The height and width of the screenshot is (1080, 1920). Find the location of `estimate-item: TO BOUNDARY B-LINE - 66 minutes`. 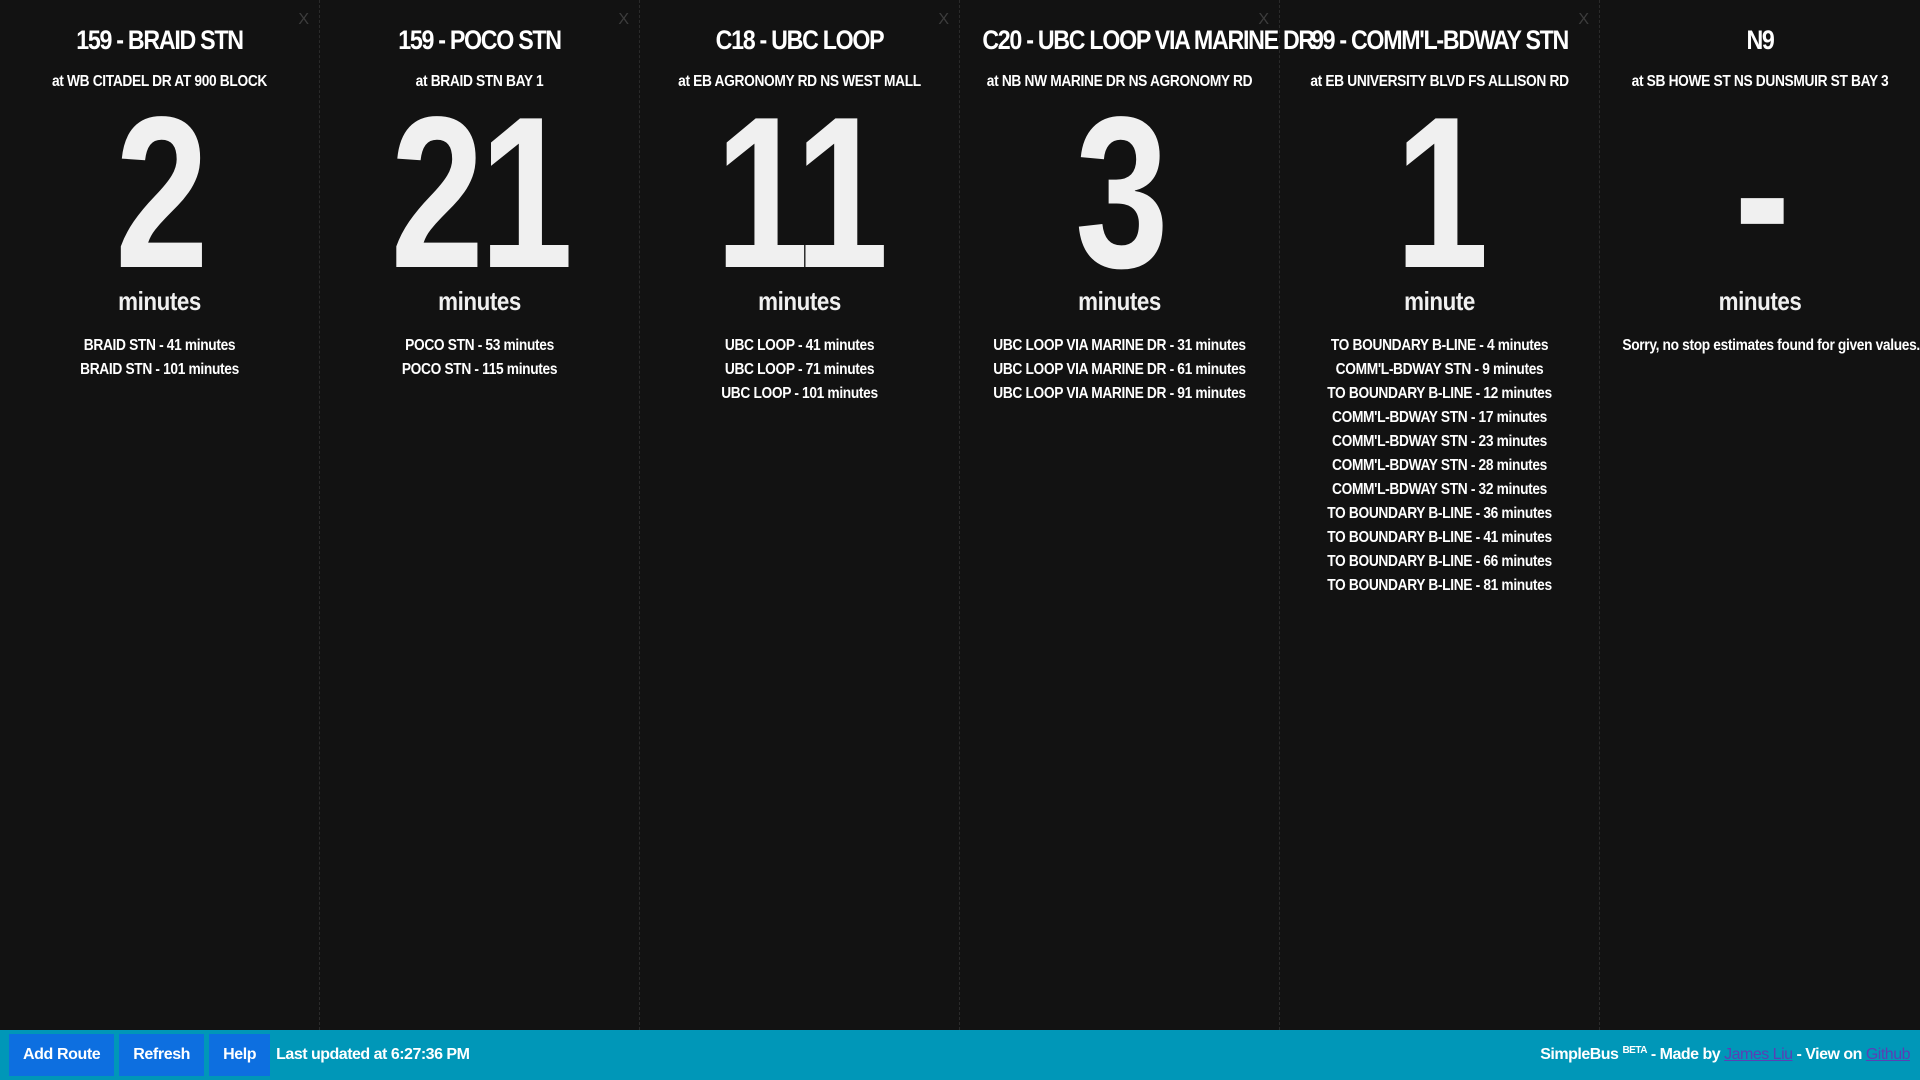

estimate-item: TO BOUNDARY B-LINE - 66 minutes is located at coordinates (1439, 561).